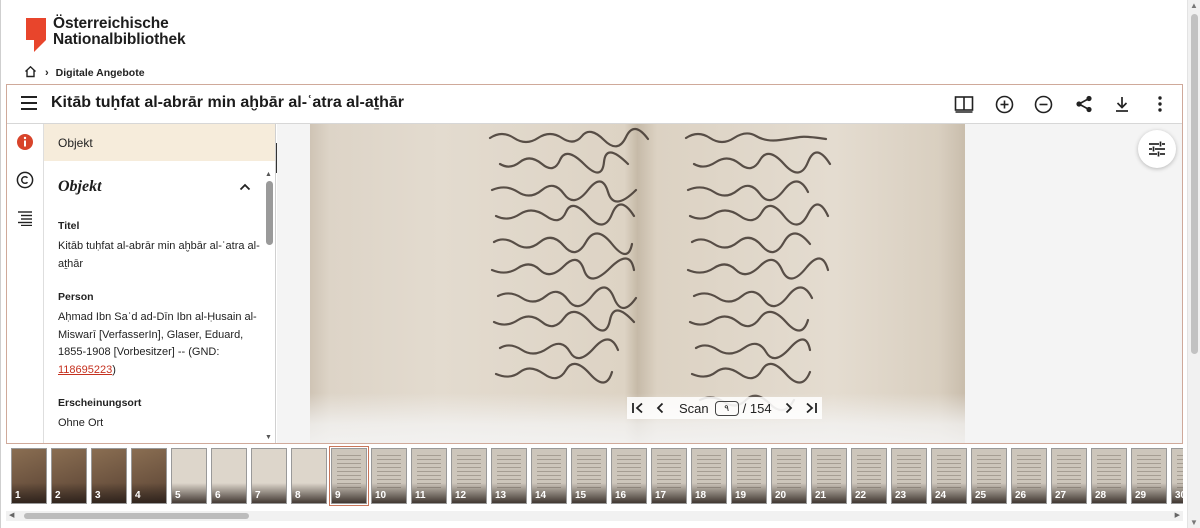 This screenshot has height=528, width=1200. Describe the element at coordinates (469, 476) in the screenshot. I see `thumbnail-item: 12` at that location.